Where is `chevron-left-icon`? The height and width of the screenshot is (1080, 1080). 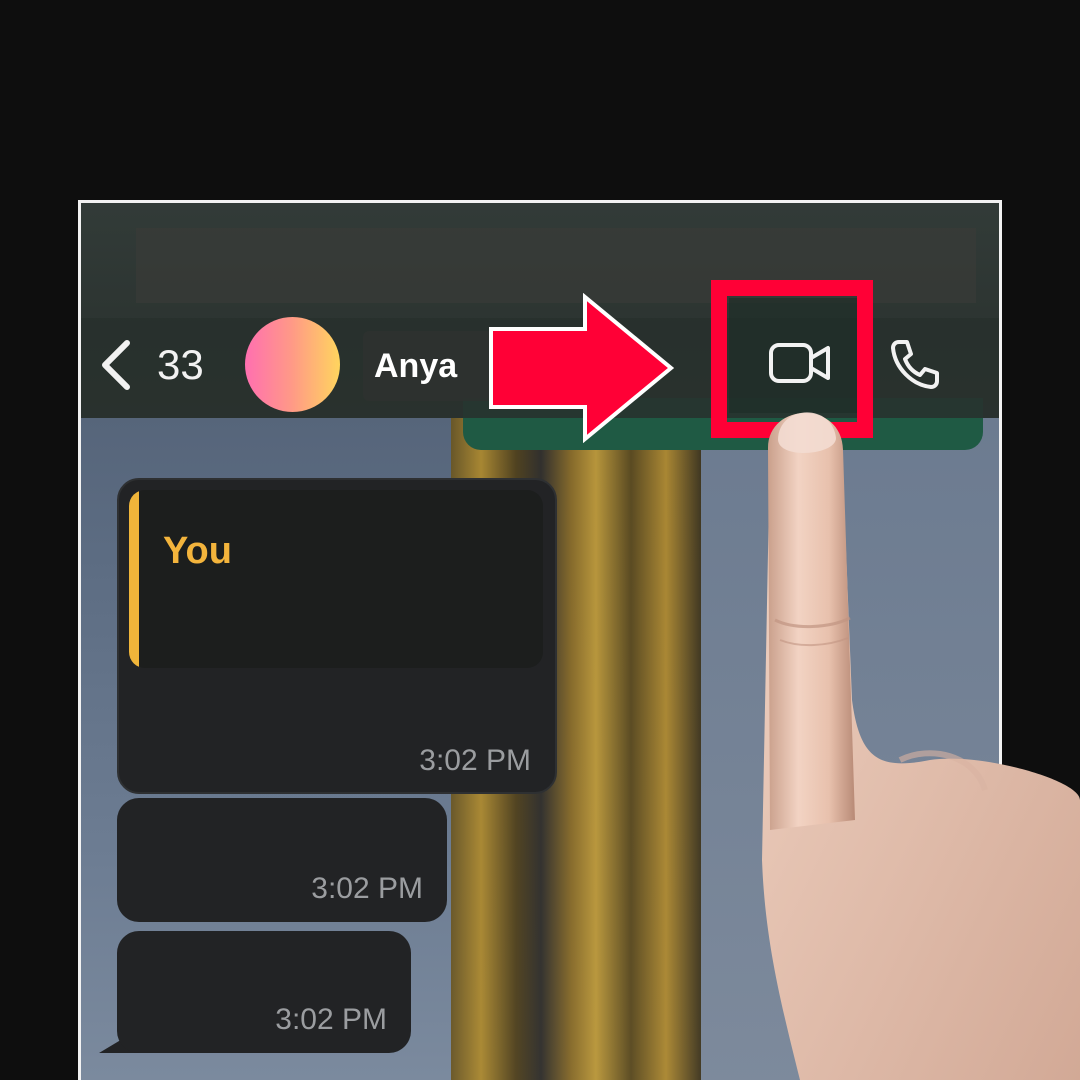
chevron-left-icon is located at coordinates (117, 365).